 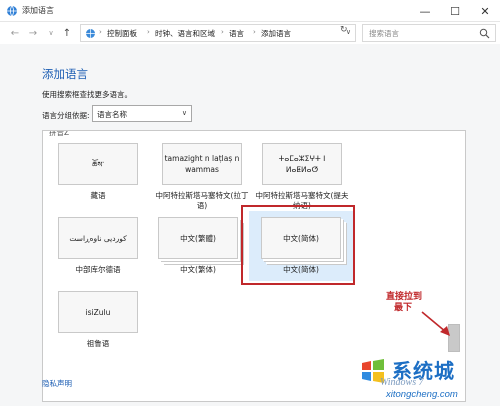 I want to click on language-native-name: کوردیی ناوەڕاست, so click(x=98, y=238).